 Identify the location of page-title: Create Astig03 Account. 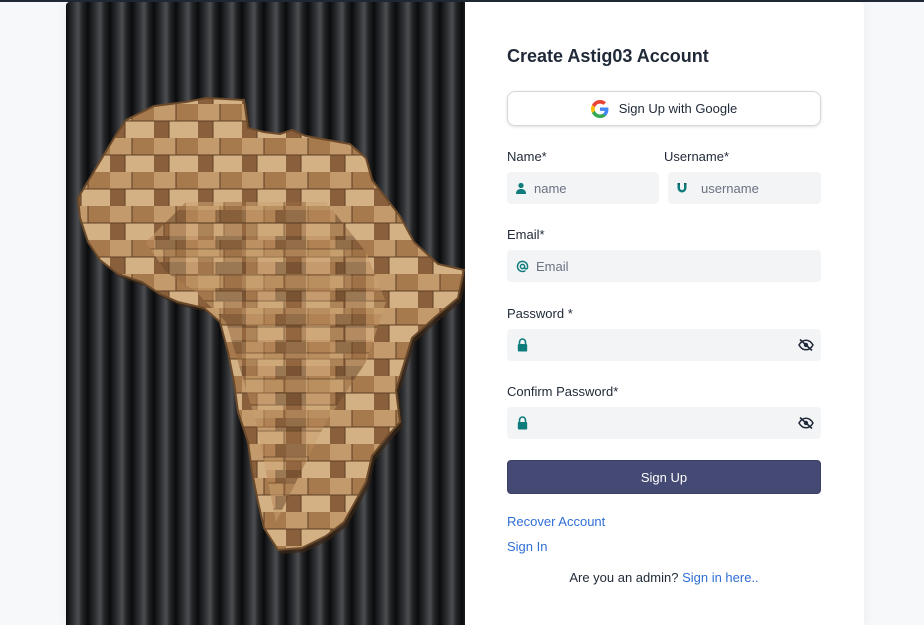
(608, 56).